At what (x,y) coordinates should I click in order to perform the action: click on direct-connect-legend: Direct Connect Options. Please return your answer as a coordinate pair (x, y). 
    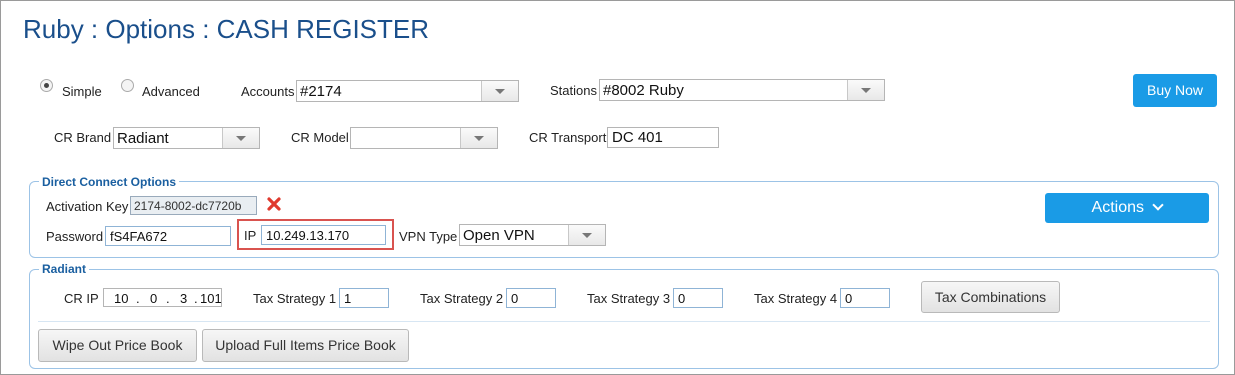
    Looking at the image, I should click on (109, 182).